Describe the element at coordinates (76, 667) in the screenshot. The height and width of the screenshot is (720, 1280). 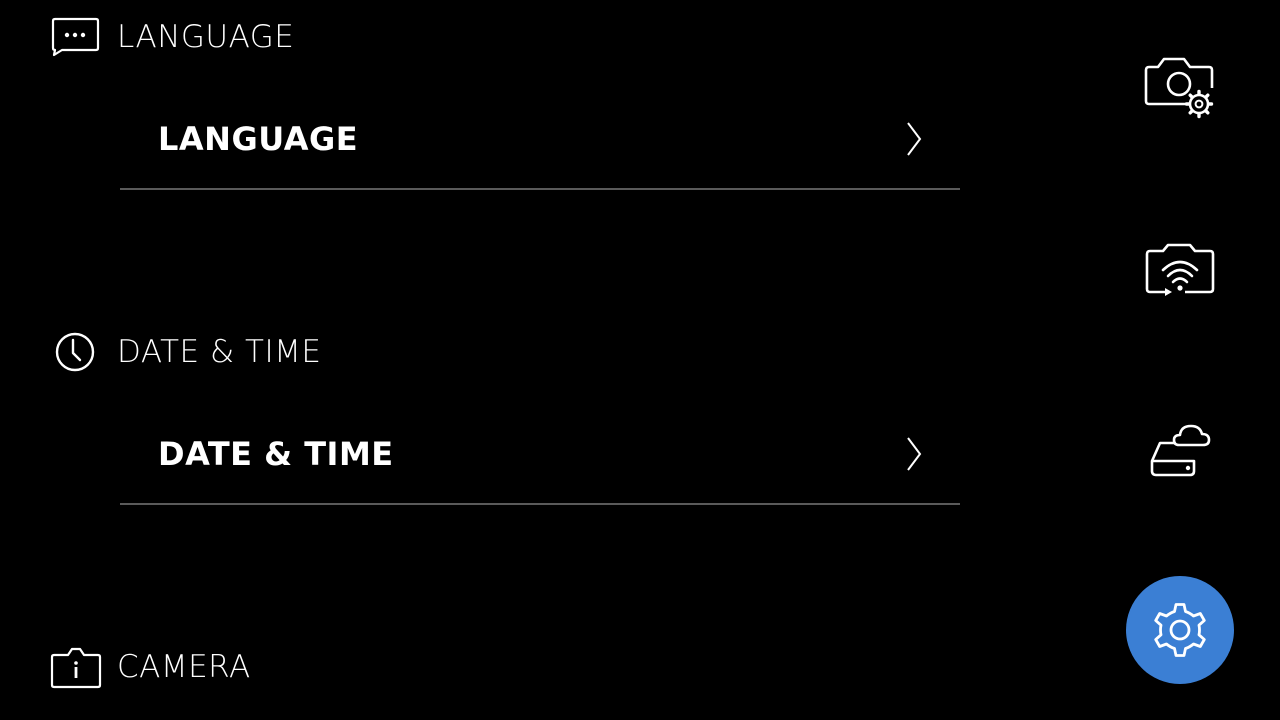
I see `camera-info-icon` at that location.